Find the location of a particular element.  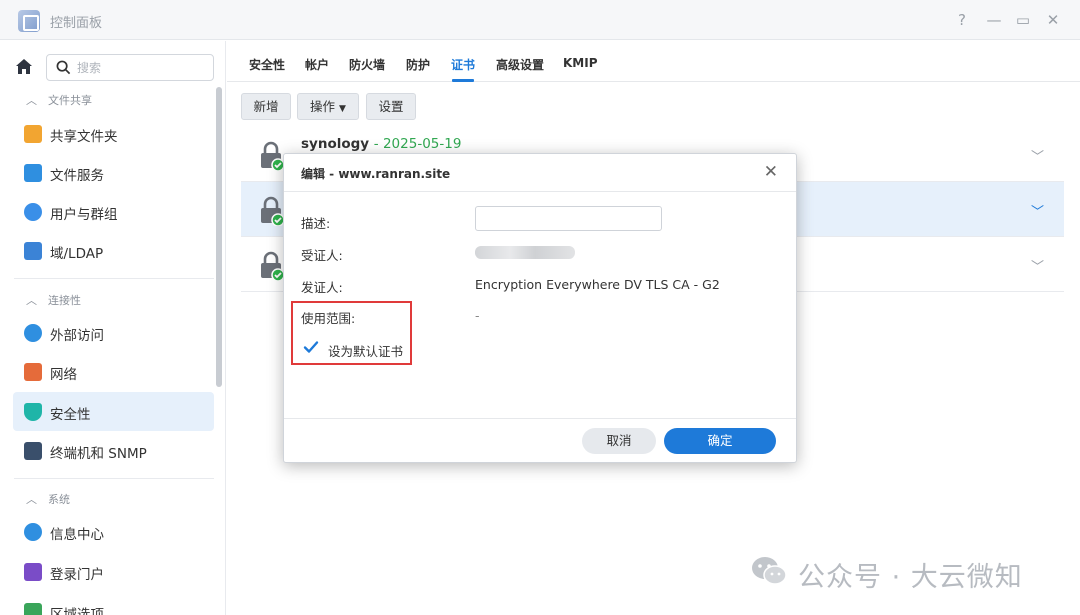

external-access-icon is located at coordinates (33, 333).